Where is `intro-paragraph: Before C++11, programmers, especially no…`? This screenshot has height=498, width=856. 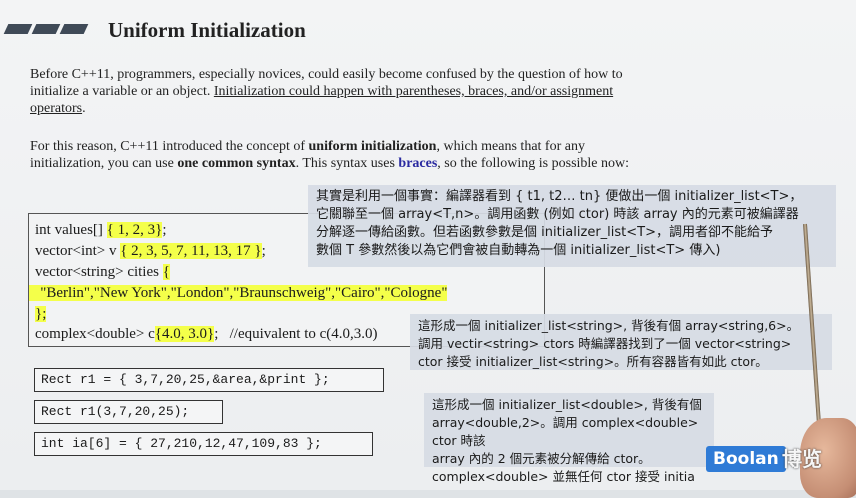
intro-paragraph: Before C++11, programmers, especially no… is located at coordinates (340, 91).